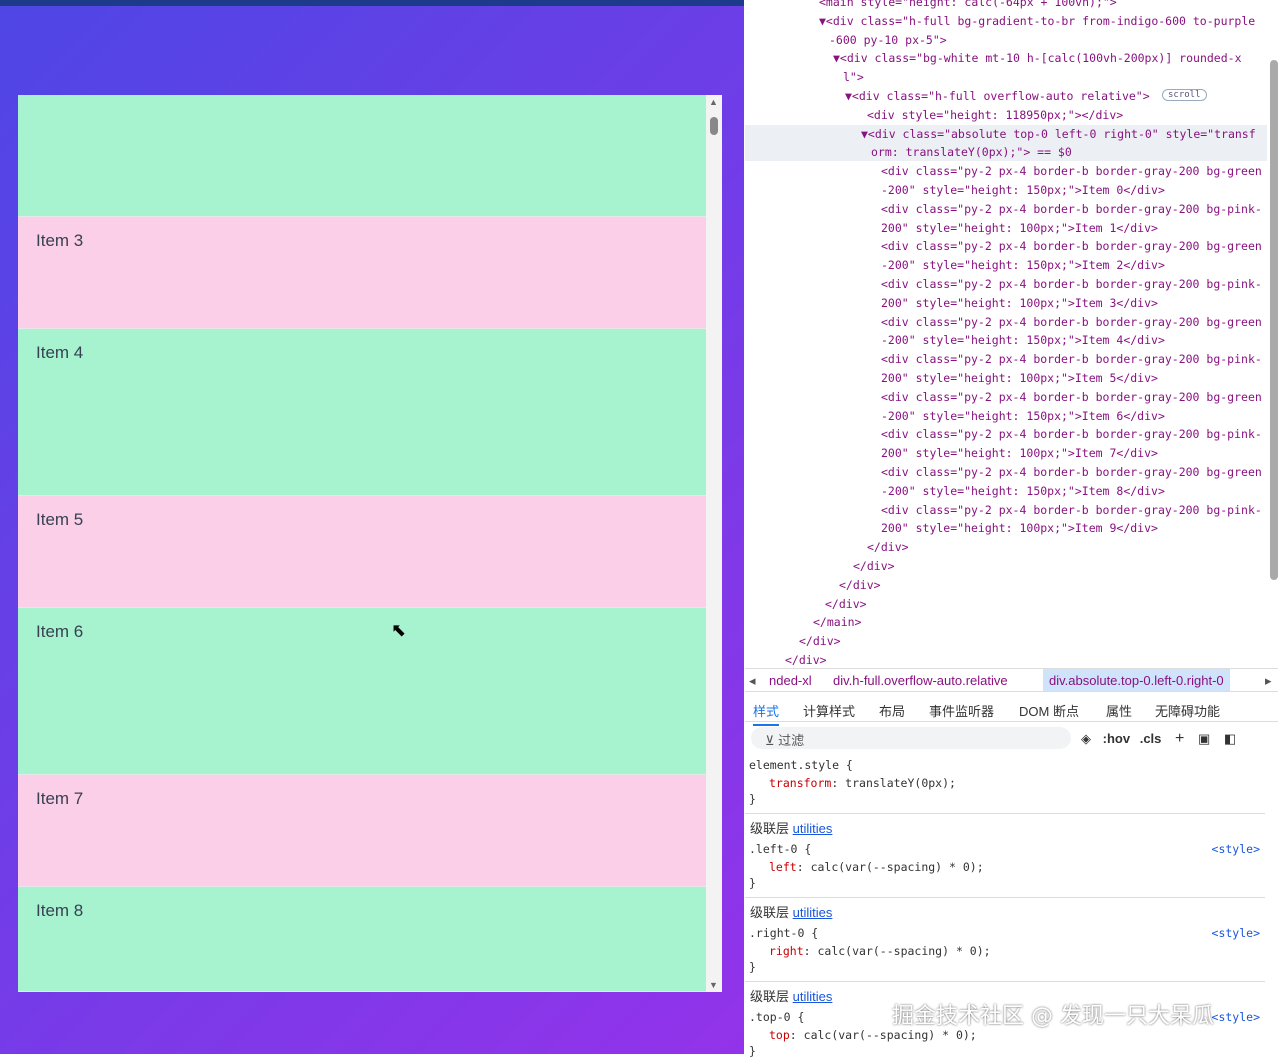 This screenshot has height=1061, width=1278. What do you see at coordinates (1006, 152) in the screenshot?
I see `dom-node-line: orm: translateY(0px);"> == $0` at bounding box center [1006, 152].